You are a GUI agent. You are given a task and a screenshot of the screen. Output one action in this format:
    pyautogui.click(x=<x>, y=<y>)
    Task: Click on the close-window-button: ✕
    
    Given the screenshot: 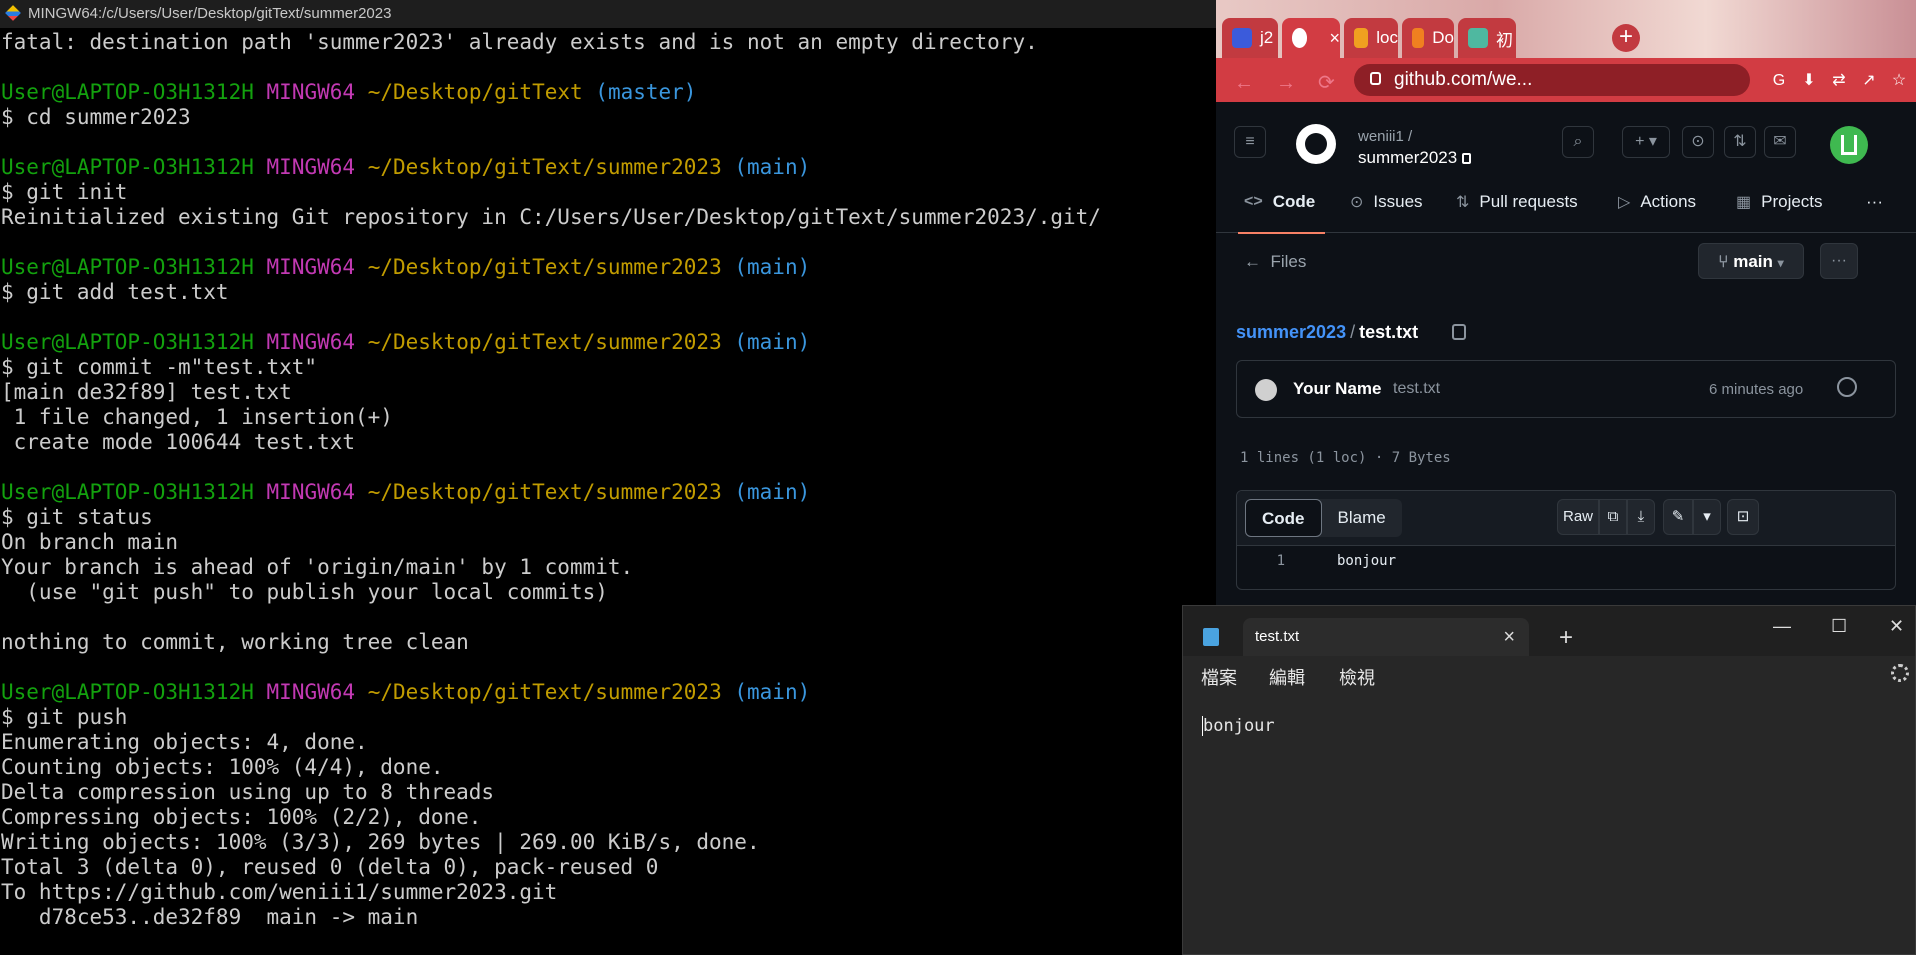 What is the action you would take?
    pyautogui.click(x=1896, y=626)
    